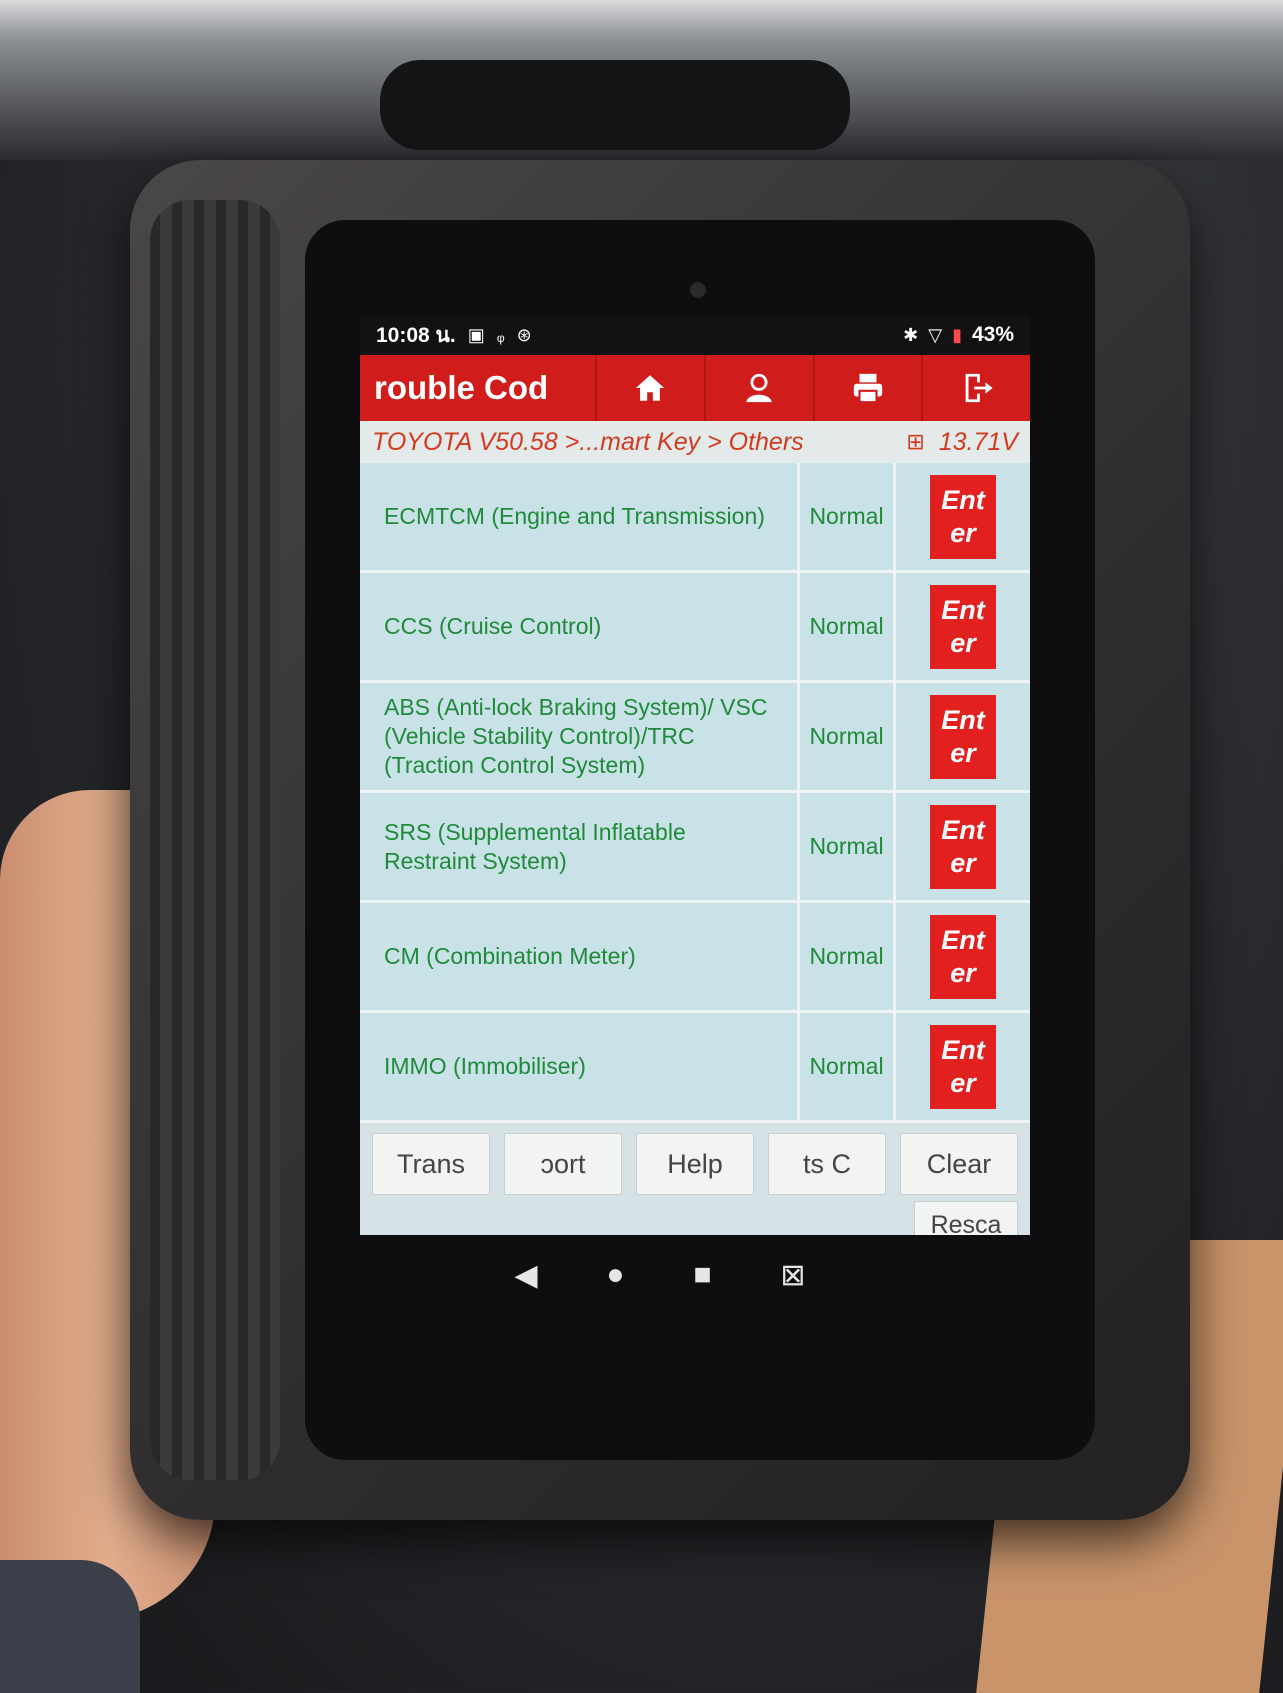 The image size is (1283, 1693). Describe the element at coordinates (695, 1164) in the screenshot. I see `help-button: Help` at that location.